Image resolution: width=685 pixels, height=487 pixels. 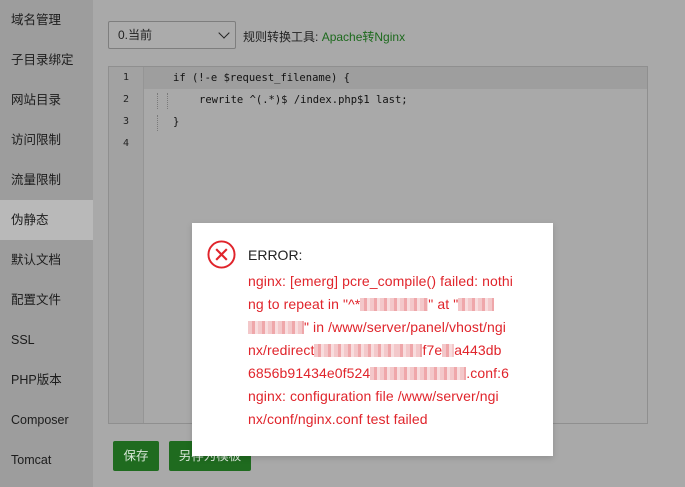 I want to click on save-button: 保存, so click(x=136, y=456).